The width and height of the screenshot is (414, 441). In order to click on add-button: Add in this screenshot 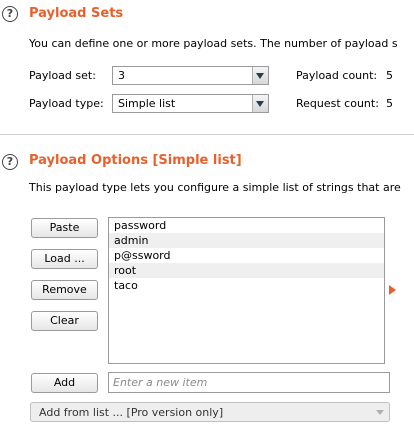, I will do `click(64, 383)`.